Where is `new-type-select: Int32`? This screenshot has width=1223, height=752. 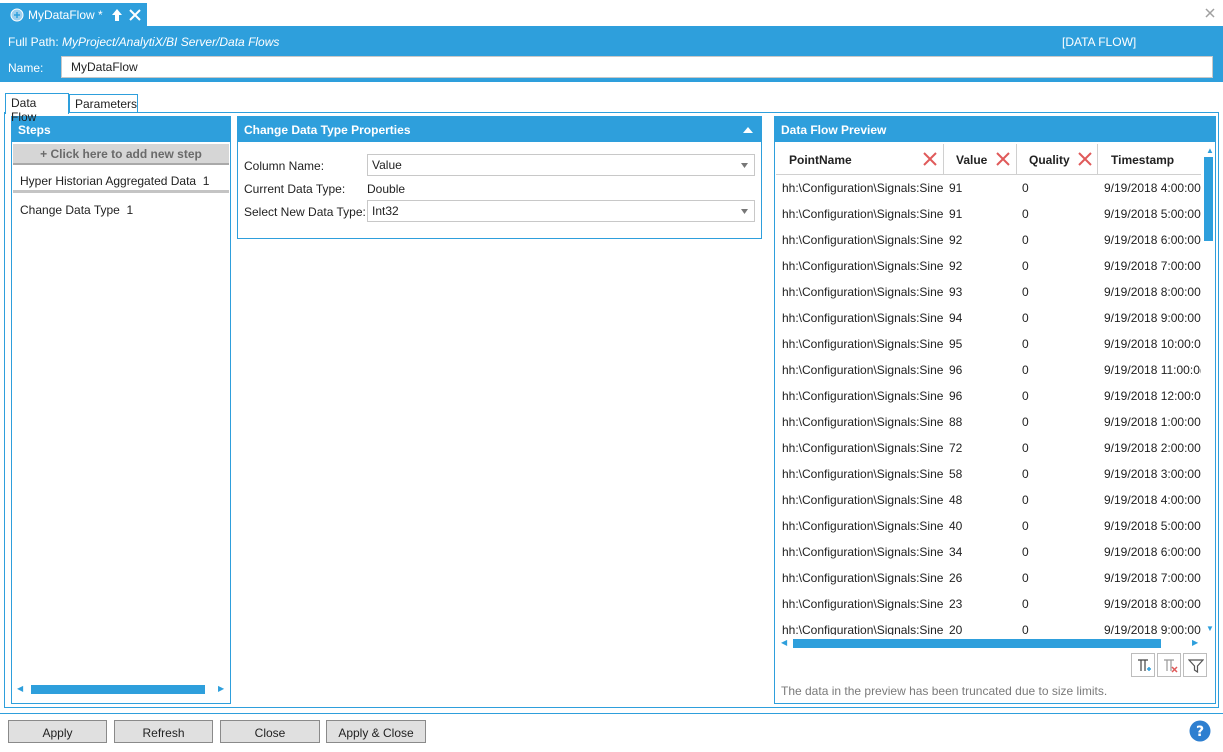 new-type-select: Int32 is located at coordinates (561, 211).